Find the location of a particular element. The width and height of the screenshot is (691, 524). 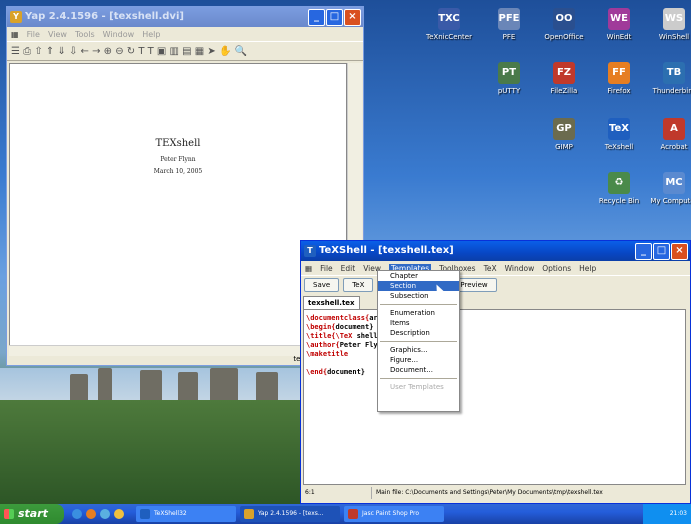

texshell-task-icon is located at coordinates (145, 514).